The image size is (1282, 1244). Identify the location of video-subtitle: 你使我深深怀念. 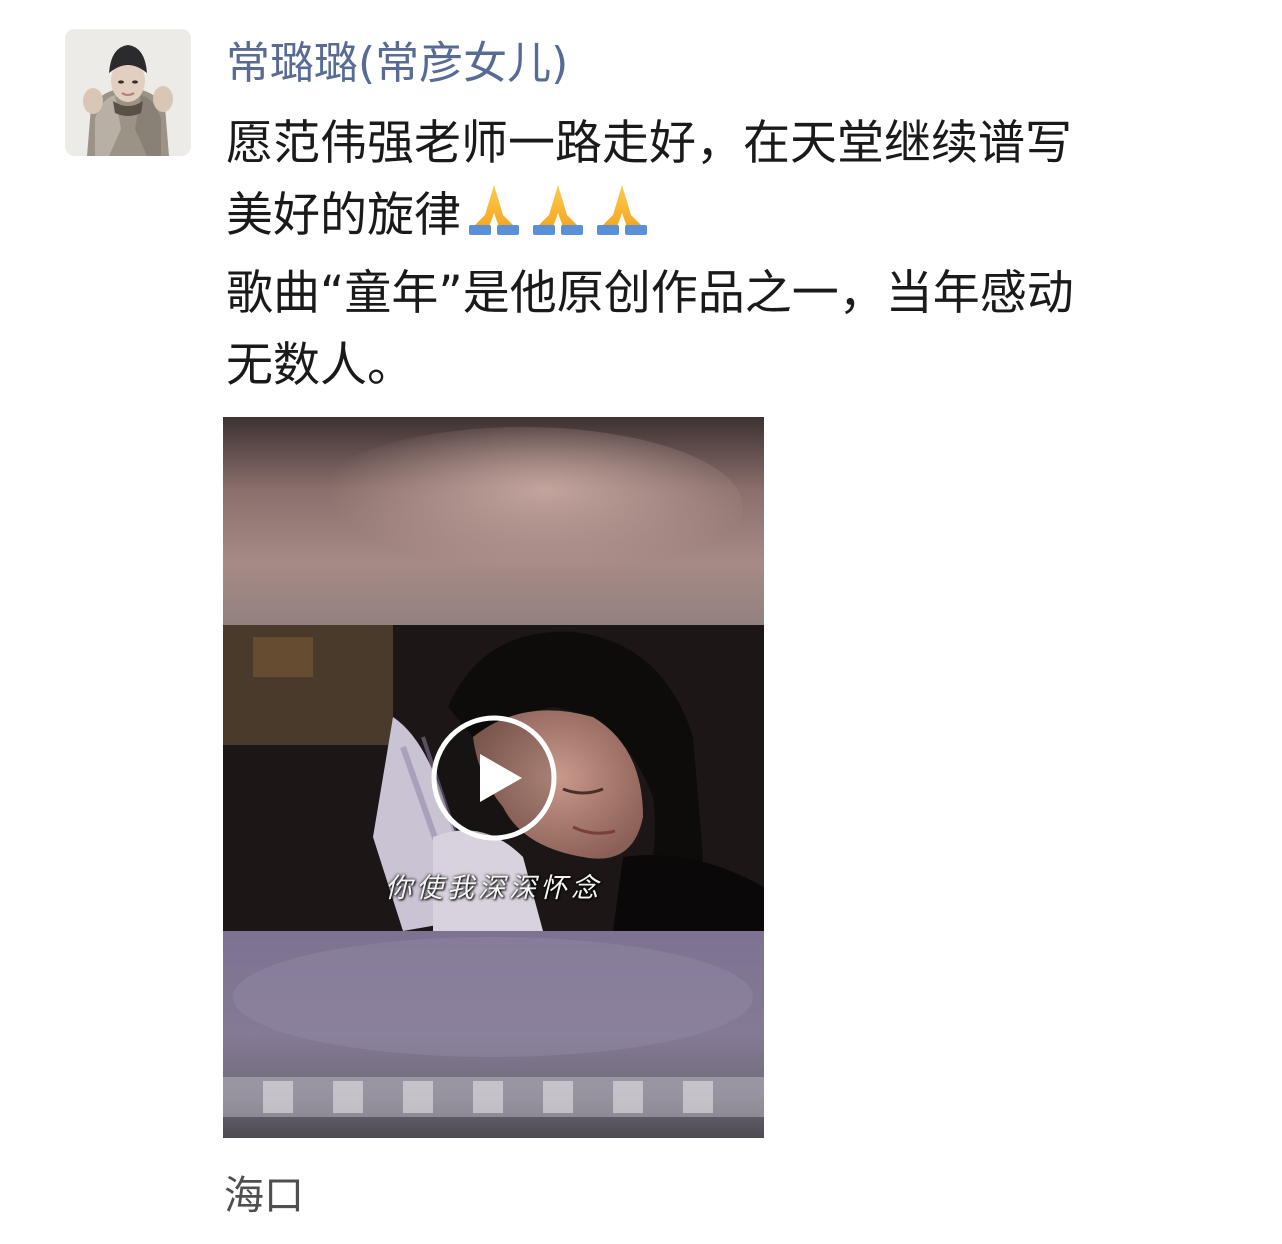
(493, 888).